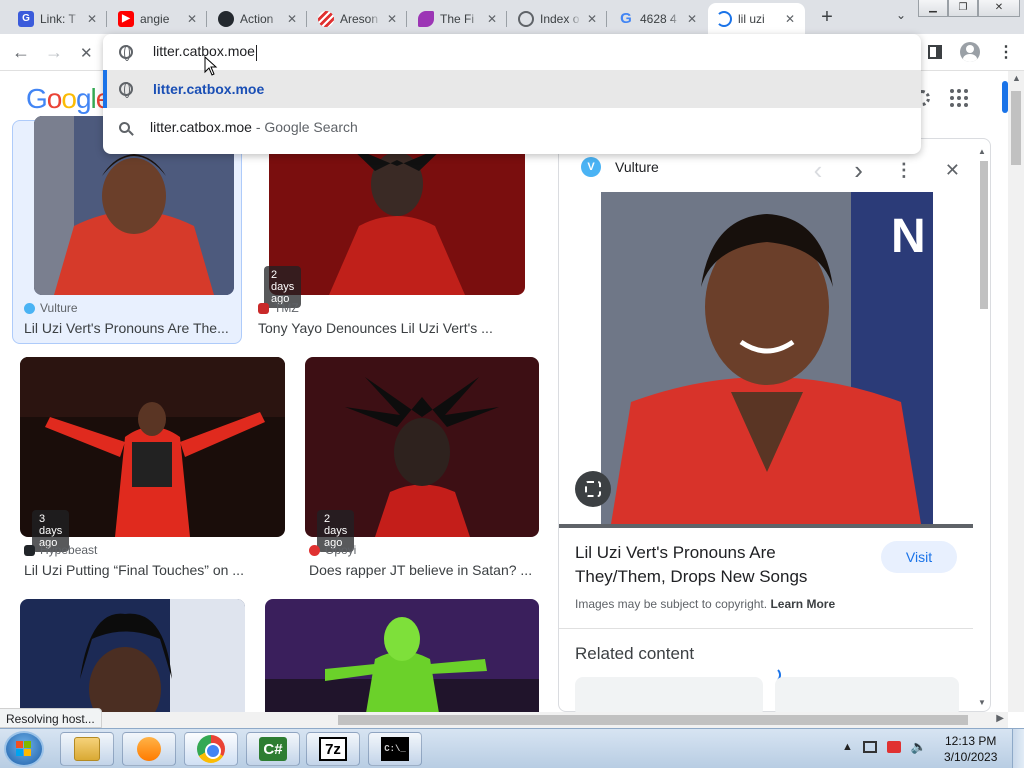  I want to click on result-source: Hypebeast, so click(60, 550).